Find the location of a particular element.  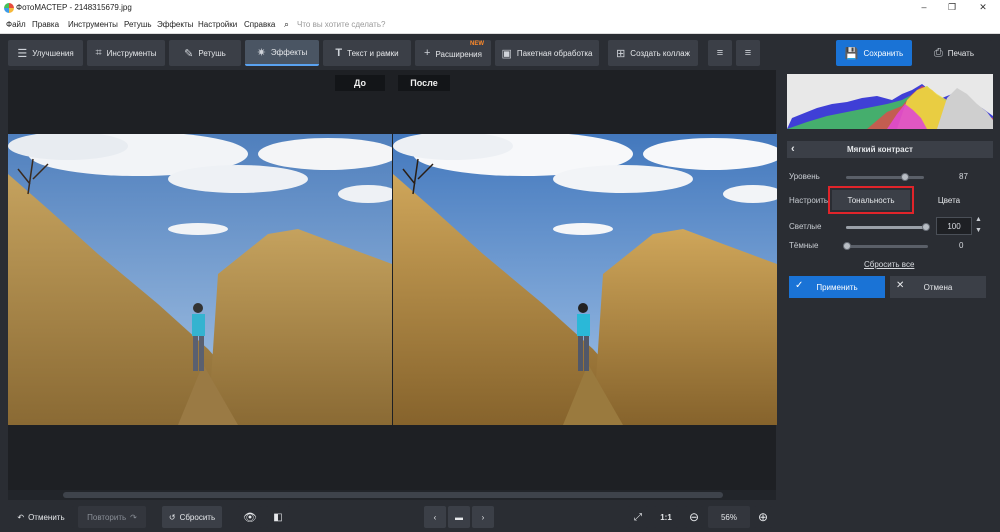

tab-label: Улучшения is located at coordinates (53, 53).